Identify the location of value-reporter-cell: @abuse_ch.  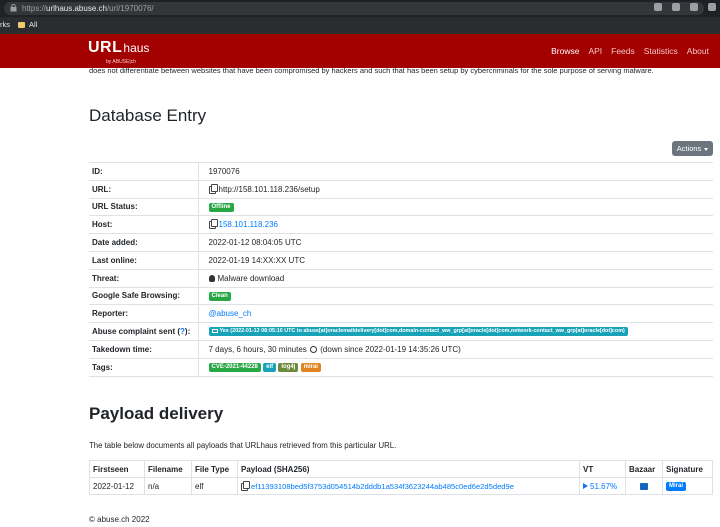
(455, 313).